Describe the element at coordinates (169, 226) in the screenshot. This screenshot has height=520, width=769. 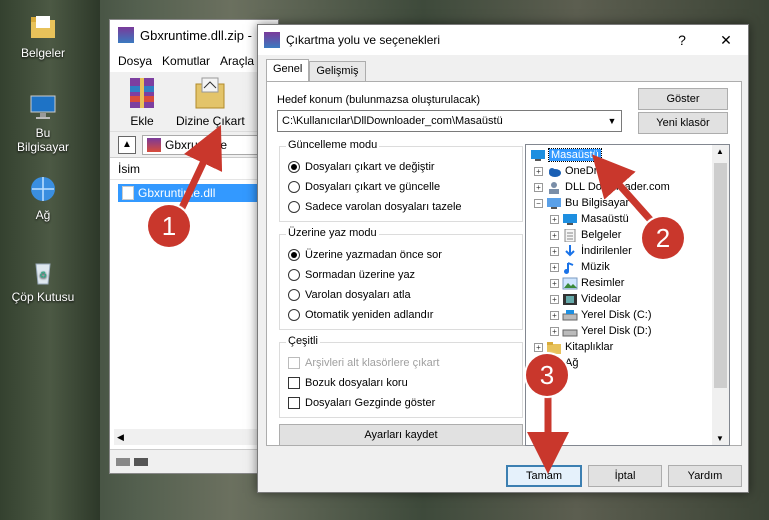
I see `step-badge-1: 1` at that location.